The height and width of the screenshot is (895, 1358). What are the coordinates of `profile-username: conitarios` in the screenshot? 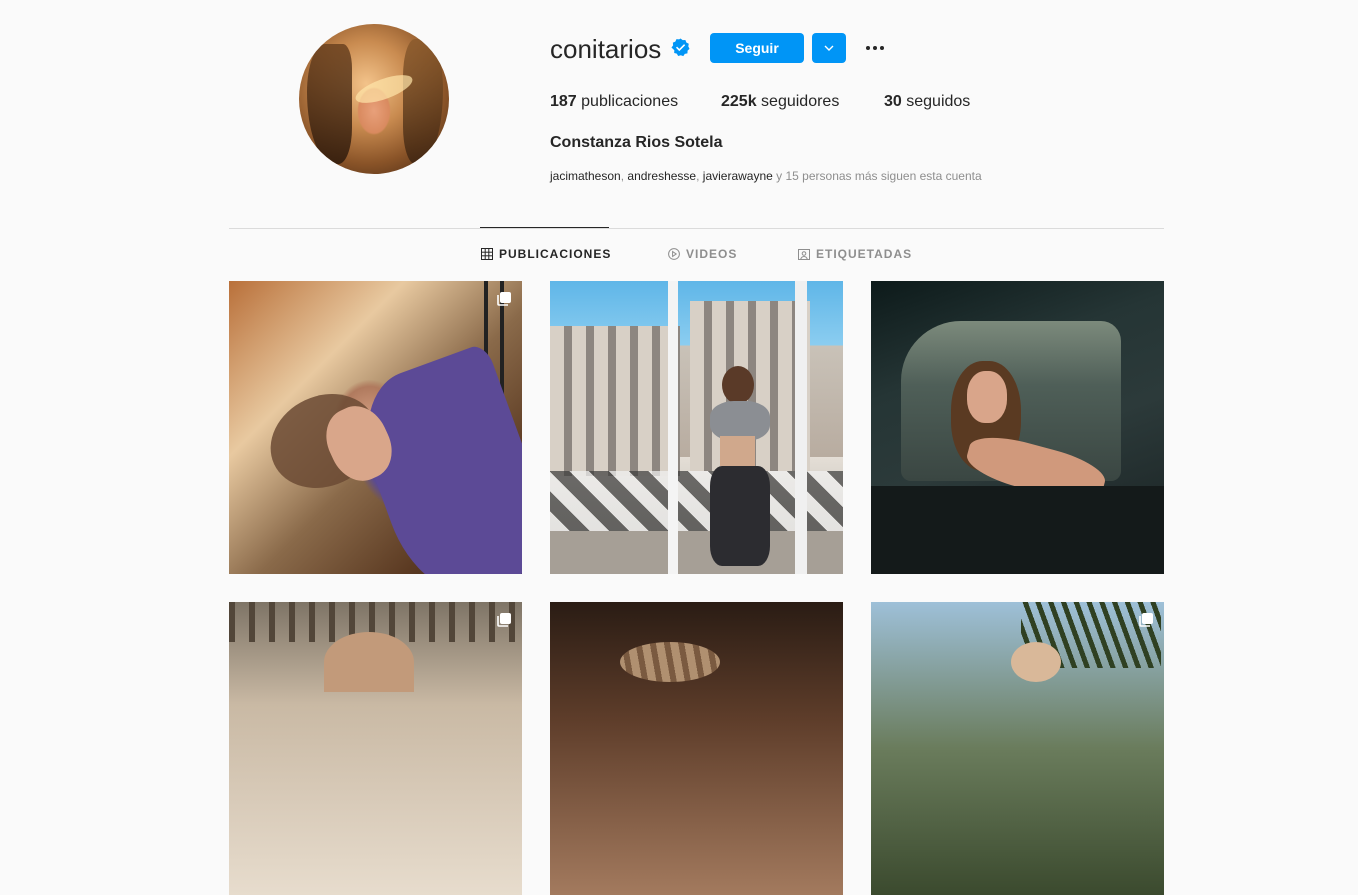 It's located at (606, 49).